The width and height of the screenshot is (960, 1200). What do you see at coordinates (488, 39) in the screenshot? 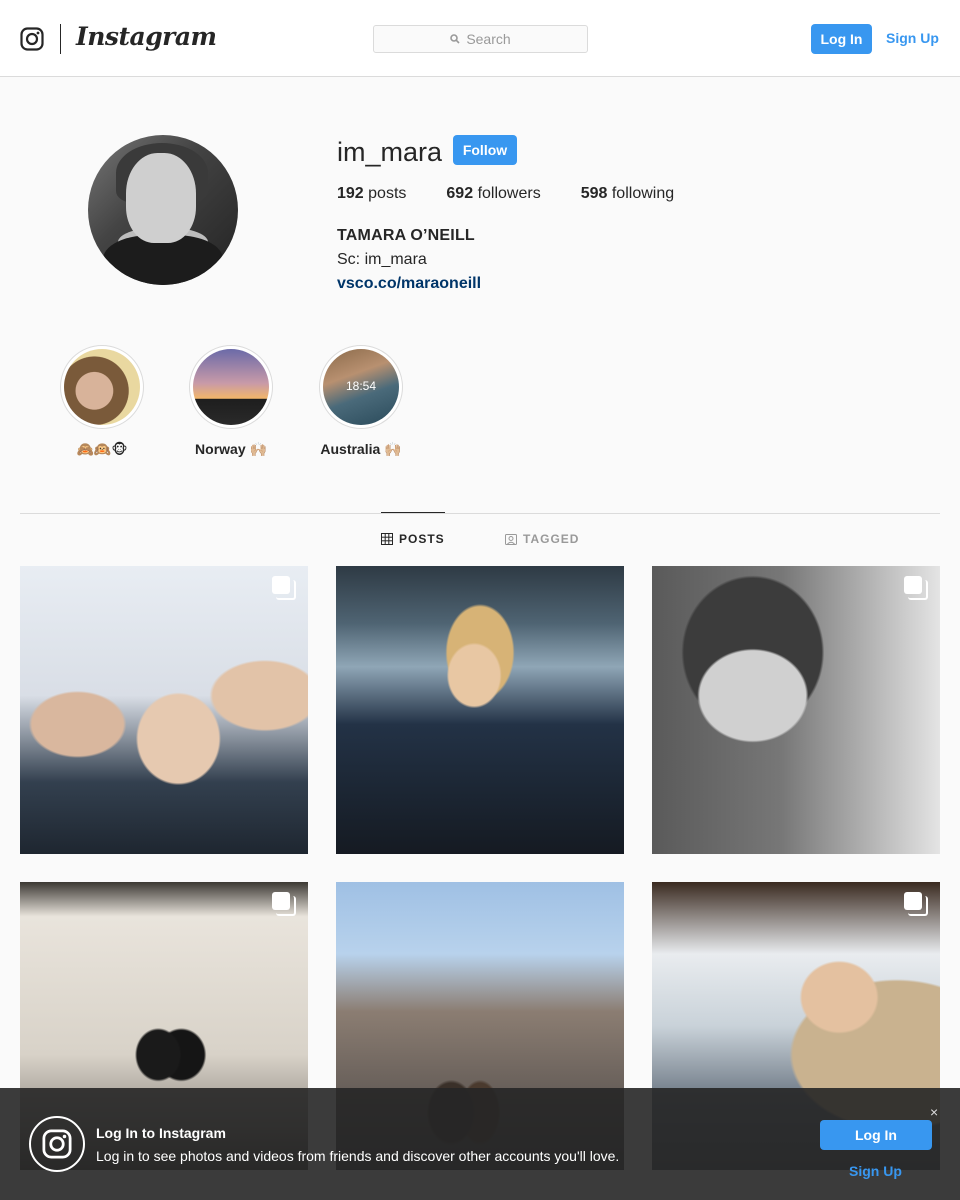
I see `search-placeholder: Search` at bounding box center [488, 39].